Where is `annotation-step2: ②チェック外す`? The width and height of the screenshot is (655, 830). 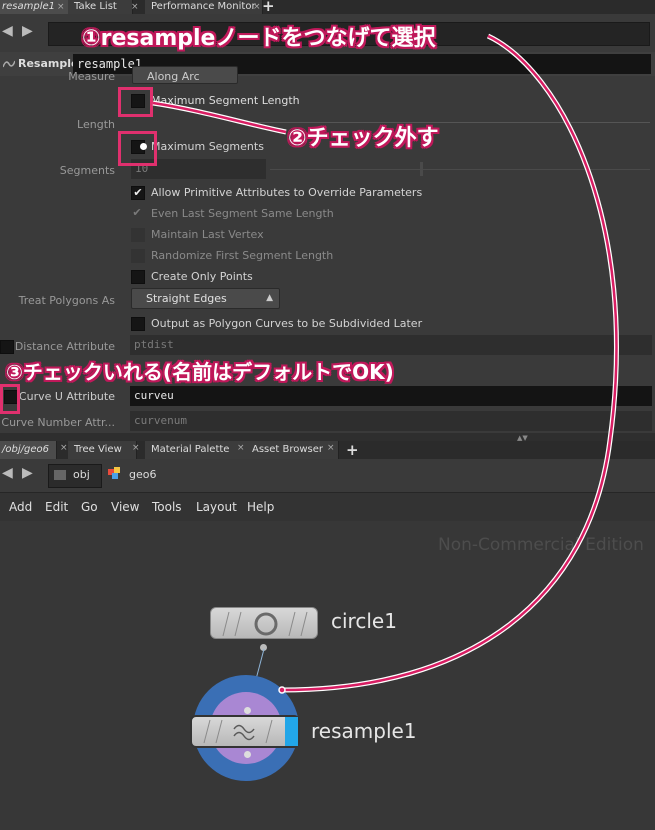 annotation-step2: ②チェック外す is located at coordinates (363, 138).